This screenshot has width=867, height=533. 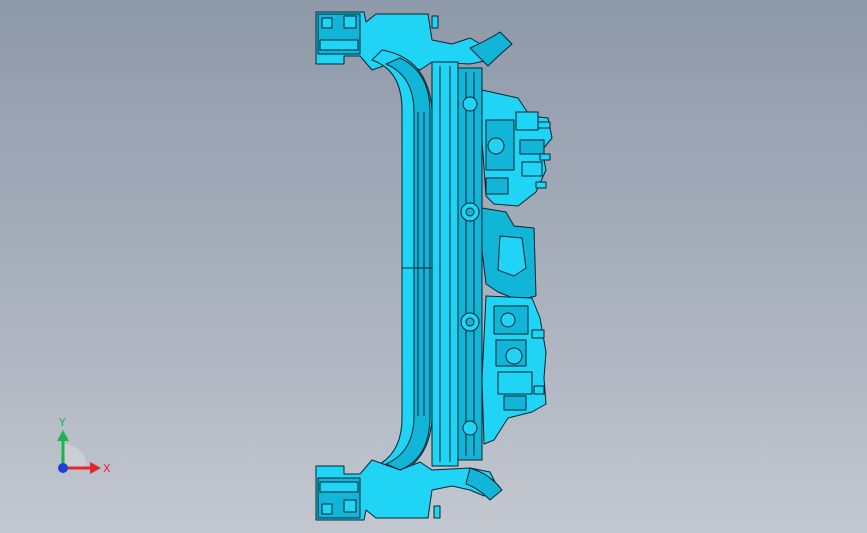 I want to click on xy-plane-indicator, so click(x=75, y=456).